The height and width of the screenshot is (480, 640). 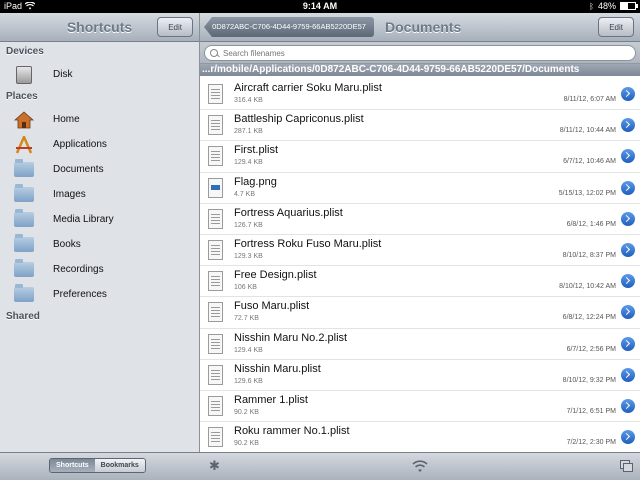 I want to click on file-row: Fuso Maru.plist 72.7 KB 6/8/12, 12:24 PM, so click(x=420, y=313).